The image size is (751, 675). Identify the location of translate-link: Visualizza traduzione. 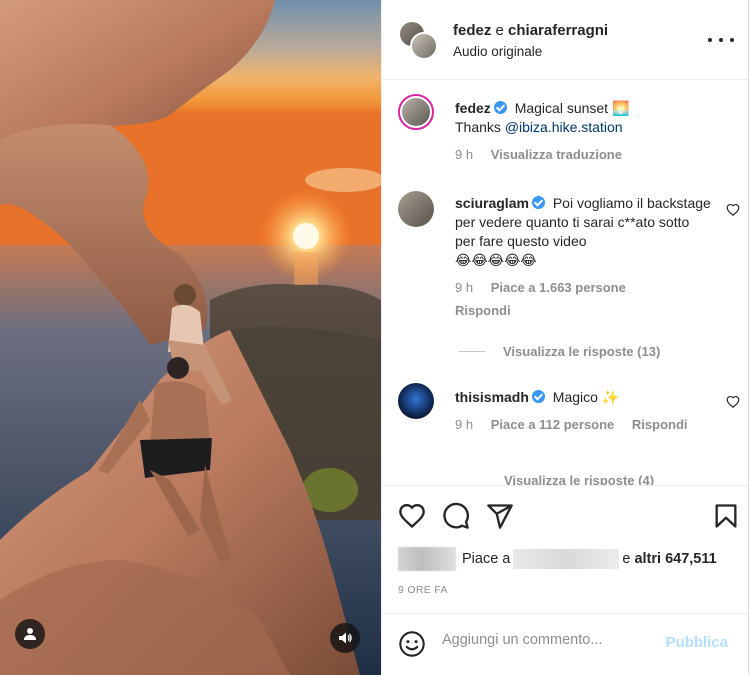
(556, 154).